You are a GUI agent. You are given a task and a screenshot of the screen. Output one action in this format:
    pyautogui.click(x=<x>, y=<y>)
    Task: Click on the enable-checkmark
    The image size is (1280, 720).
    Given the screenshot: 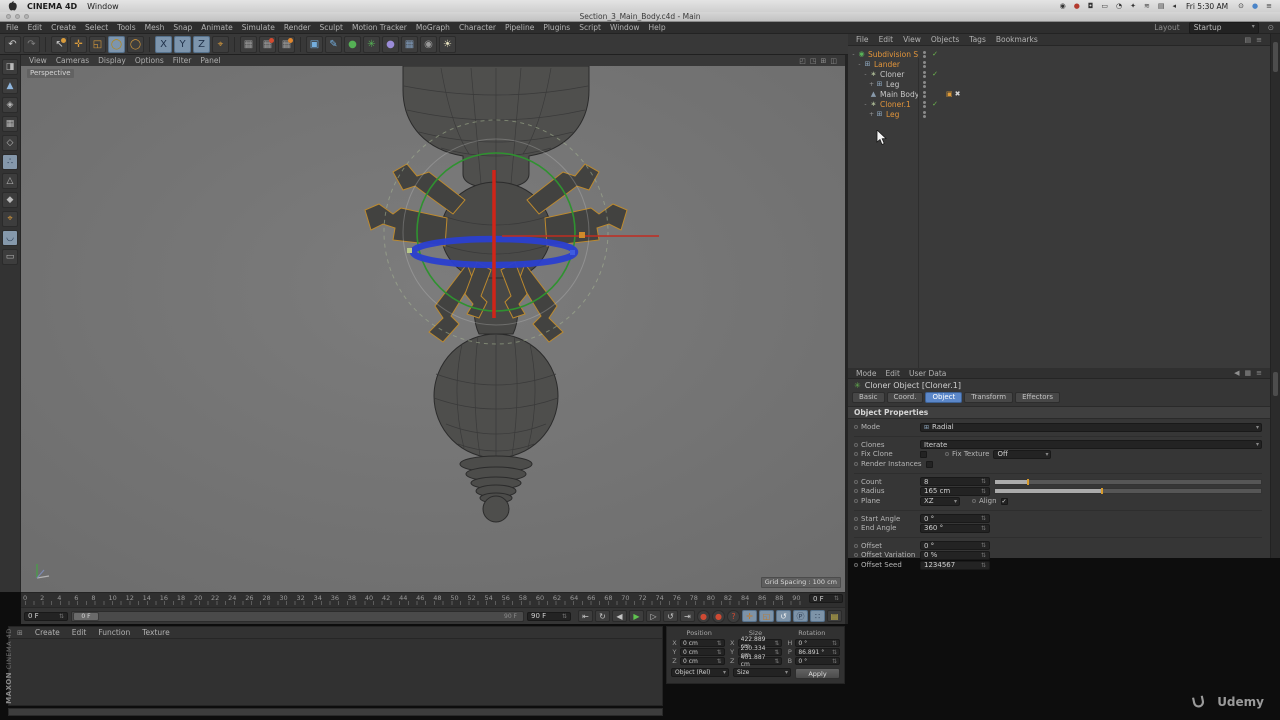 What is the action you would take?
    pyautogui.click(x=935, y=74)
    